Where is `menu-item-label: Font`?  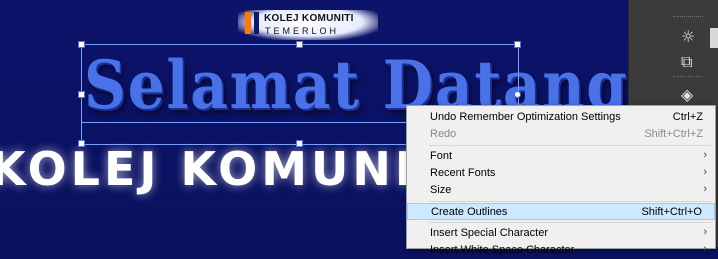 menu-item-label: Font is located at coordinates (441, 156).